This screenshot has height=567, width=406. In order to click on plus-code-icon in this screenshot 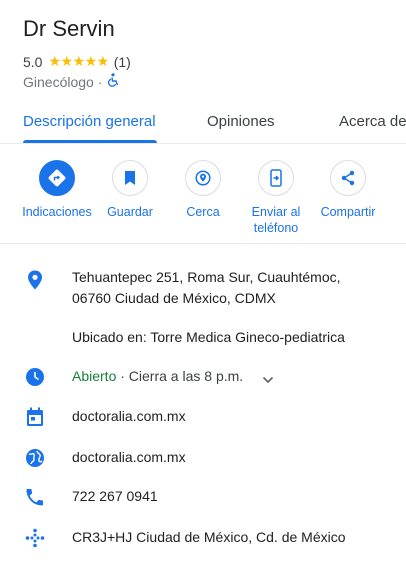, I will do `click(35, 538)`.